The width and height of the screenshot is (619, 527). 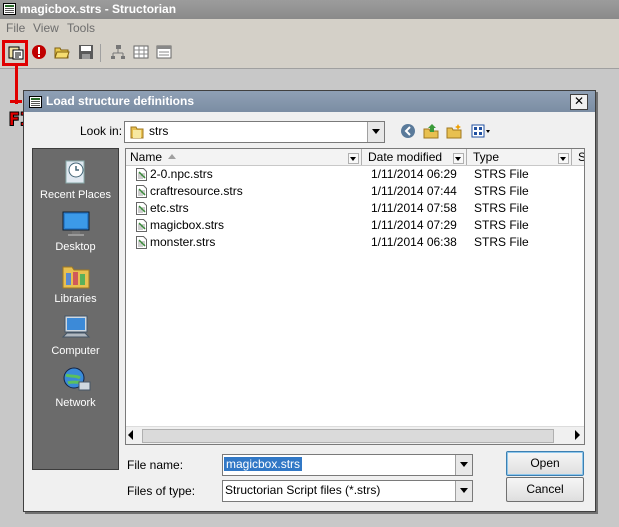 I want to click on place-network: Network, so click(x=75, y=387).